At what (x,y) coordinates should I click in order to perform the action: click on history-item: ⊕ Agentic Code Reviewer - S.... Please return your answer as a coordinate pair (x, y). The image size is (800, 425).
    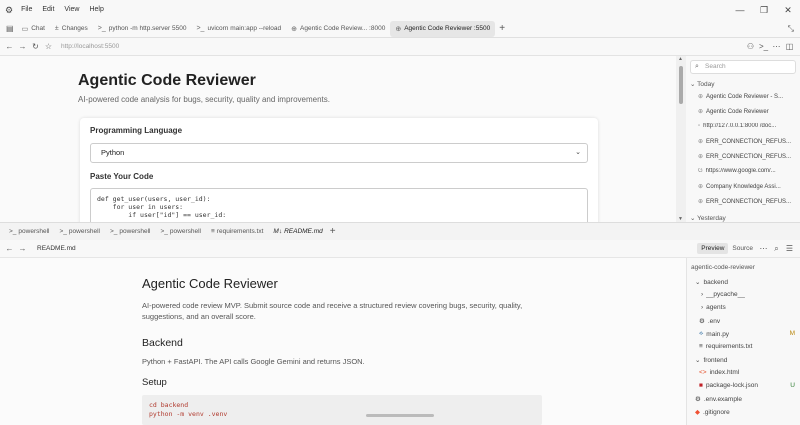
    Looking at the image, I should click on (747, 96).